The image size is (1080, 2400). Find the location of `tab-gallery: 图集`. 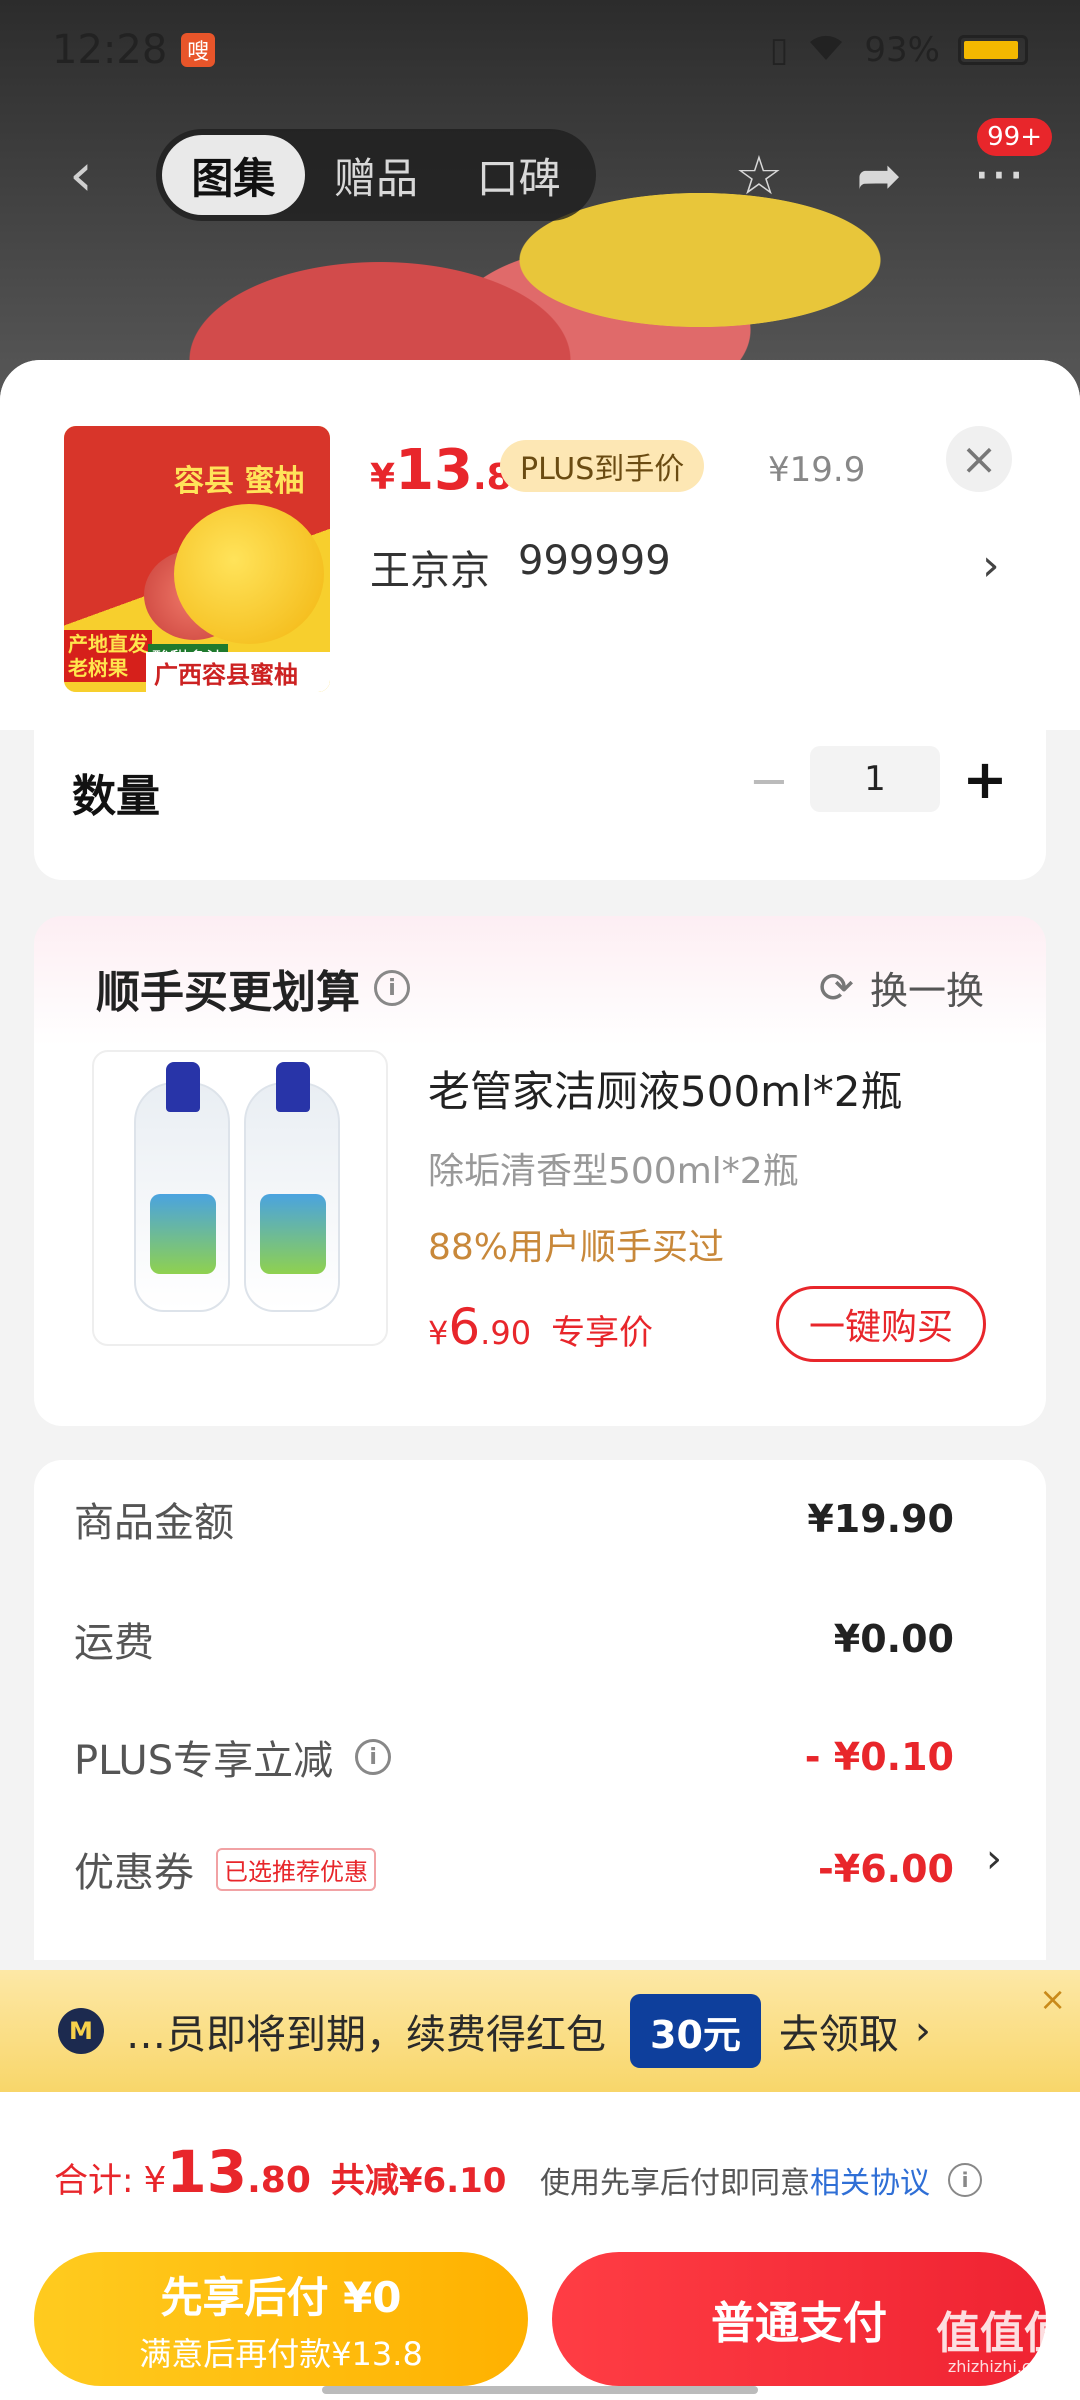

tab-gallery: 图集 is located at coordinates (233, 175).